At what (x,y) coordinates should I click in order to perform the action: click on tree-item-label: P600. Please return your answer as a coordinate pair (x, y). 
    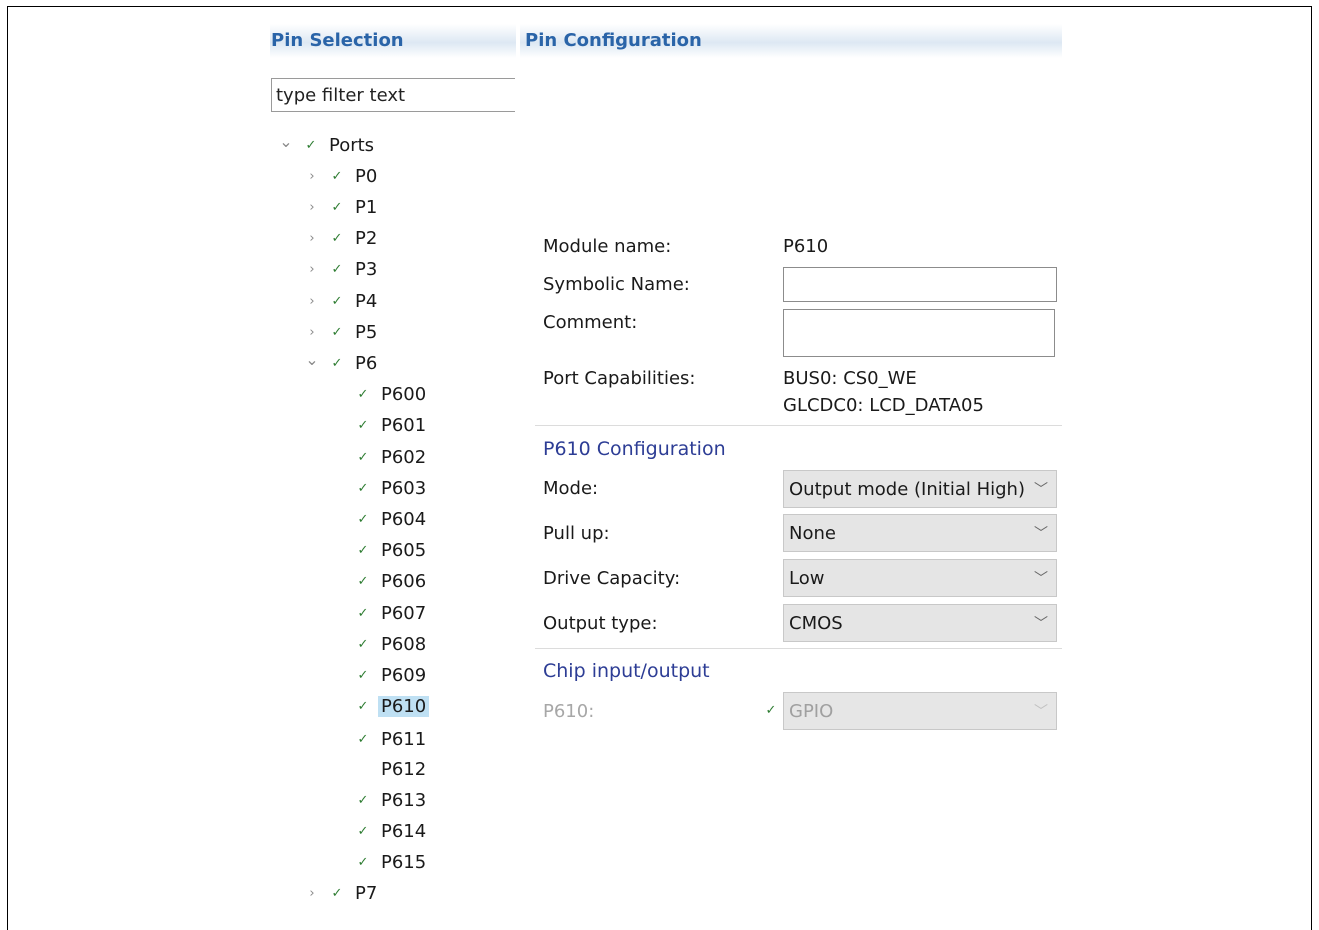
    Looking at the image, I should click on (404, 395).